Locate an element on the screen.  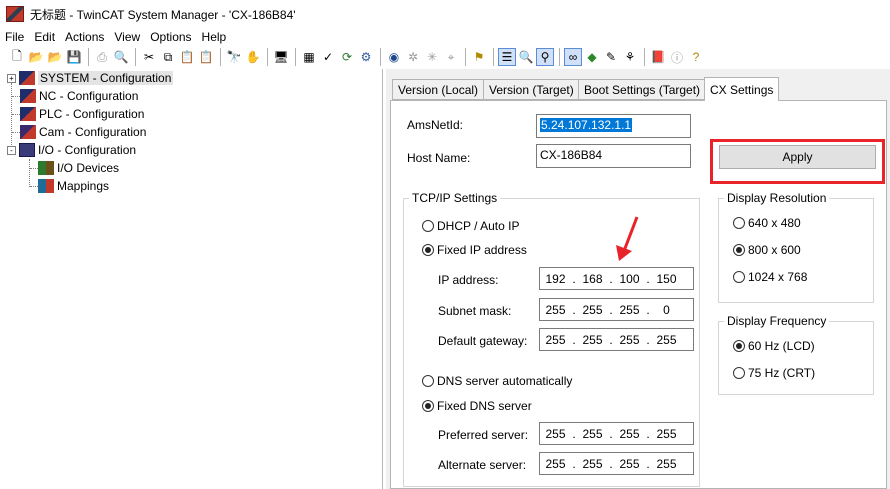
help-icon: ? is located at coordinates (696, 57).